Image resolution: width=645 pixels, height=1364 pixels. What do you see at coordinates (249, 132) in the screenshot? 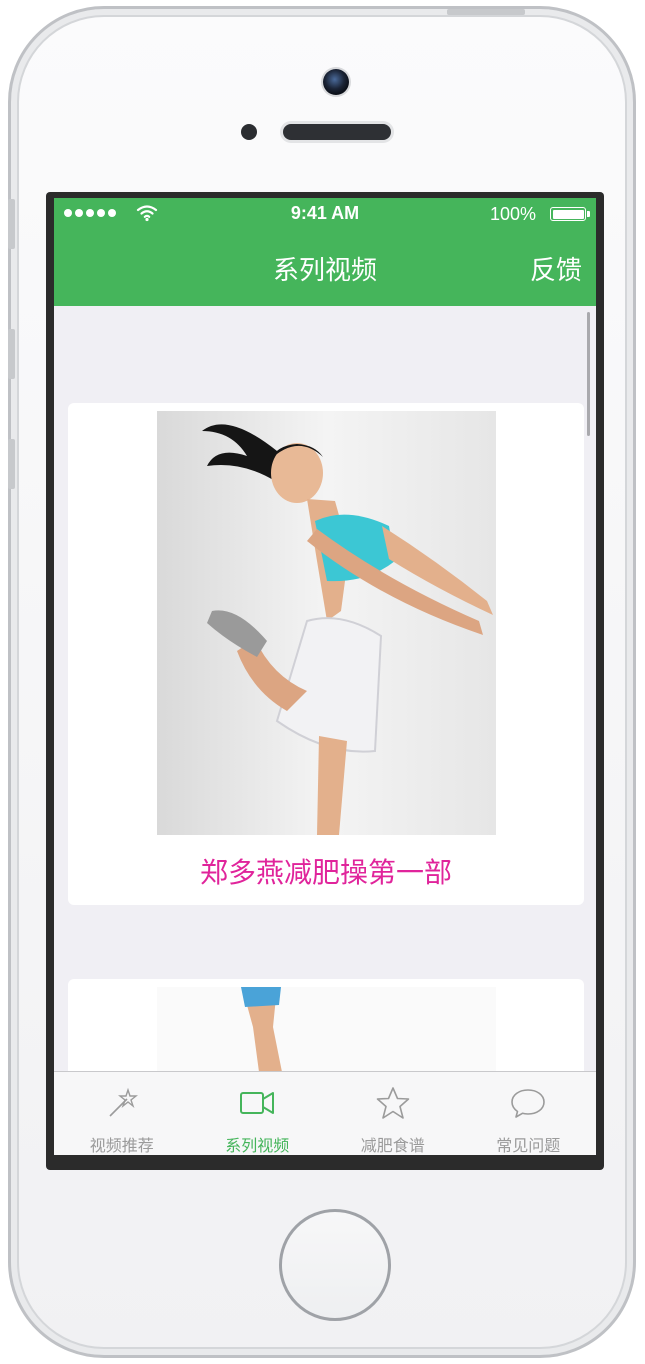
I see `proximity-sensor` at bounding box center [249, 132].